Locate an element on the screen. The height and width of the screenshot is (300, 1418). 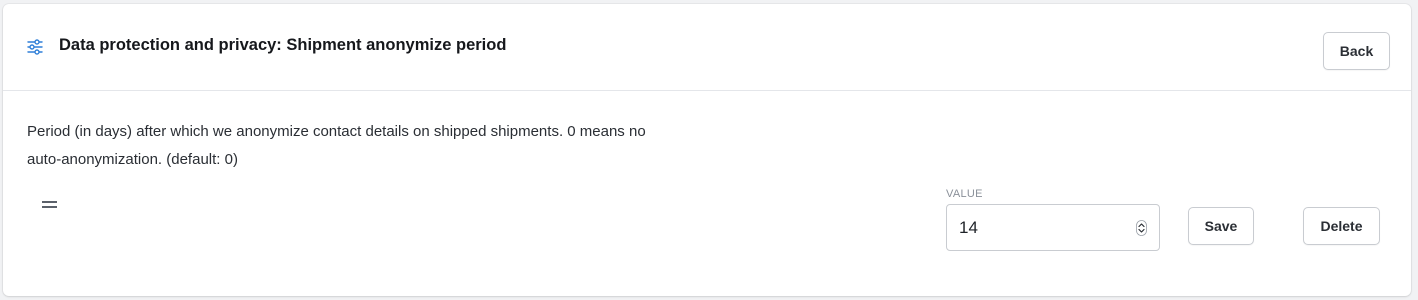
back-button: Back is located at coordinates (1356, 51).